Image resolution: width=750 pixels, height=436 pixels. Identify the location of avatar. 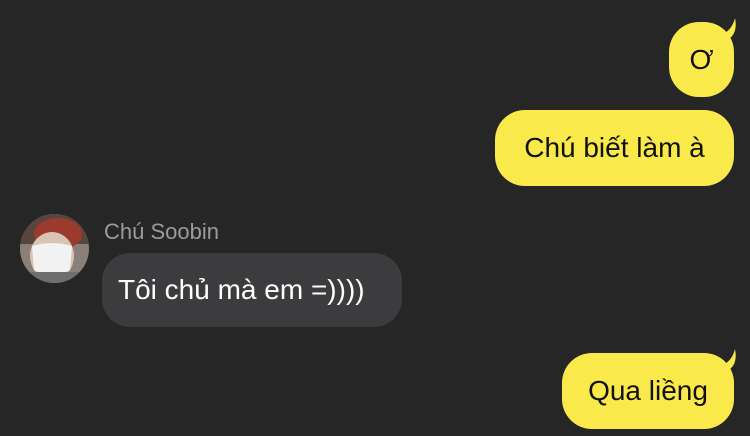
(54, 248).